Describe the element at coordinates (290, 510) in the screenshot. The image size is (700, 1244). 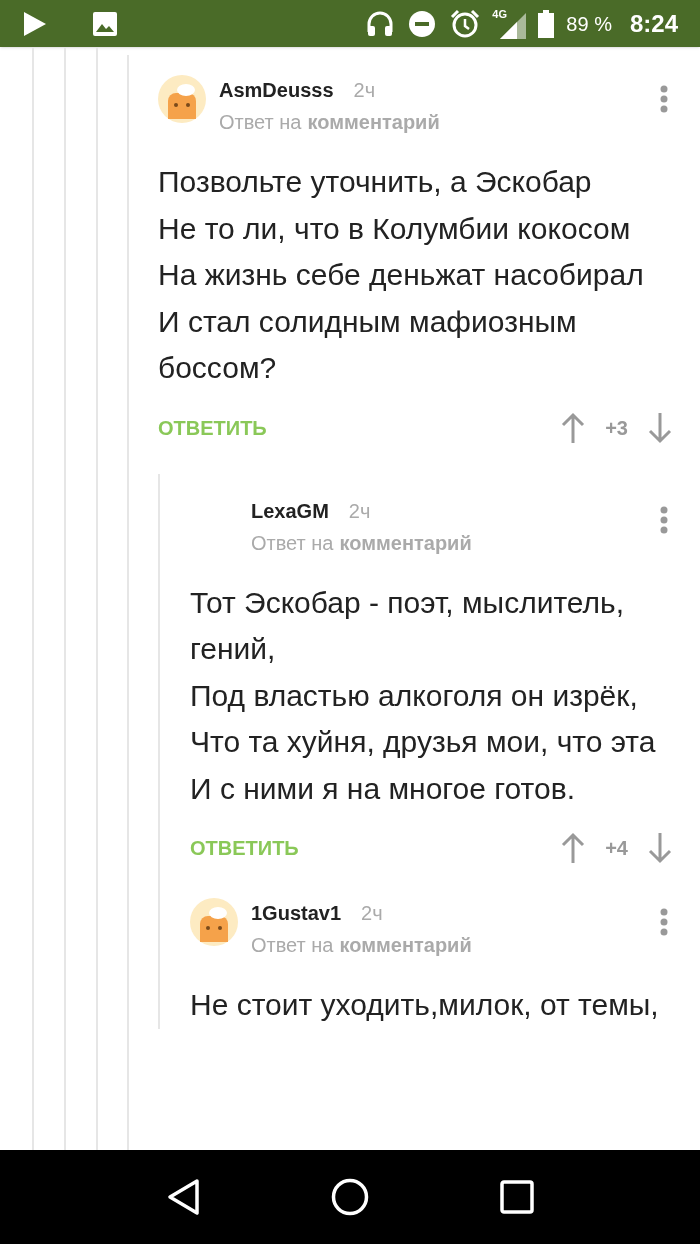
I see `author-name: LexaGM` at that location.